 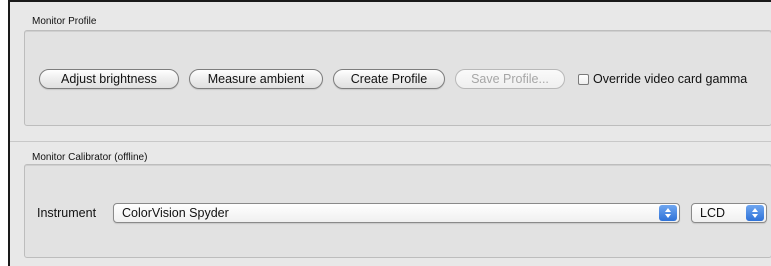 What do you see at coordinates (175, 213) in the screenshot?
I see `instrument-select-value: ColorVision Spyder` at bounding box center [175, 213].